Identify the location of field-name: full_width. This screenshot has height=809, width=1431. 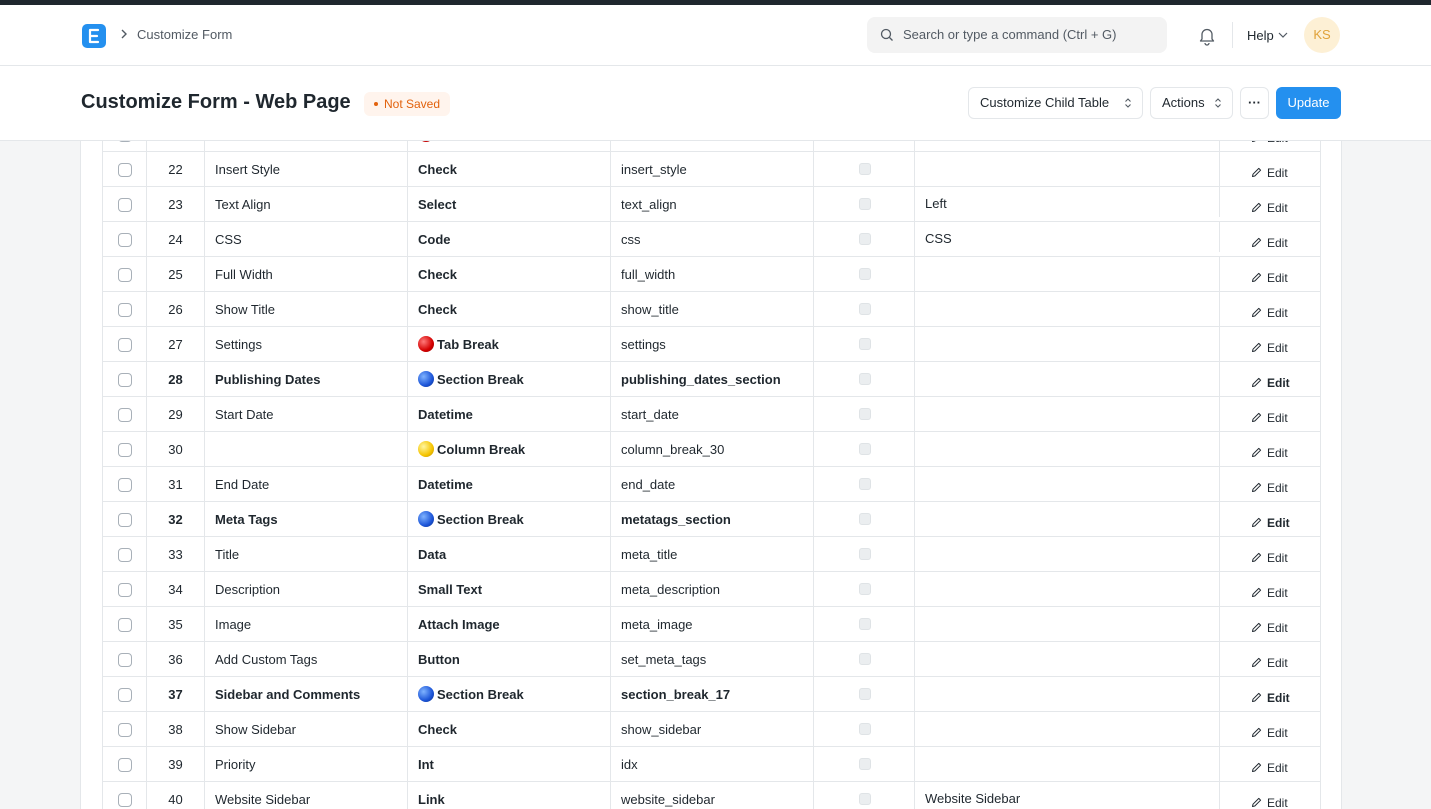
(712, 274).